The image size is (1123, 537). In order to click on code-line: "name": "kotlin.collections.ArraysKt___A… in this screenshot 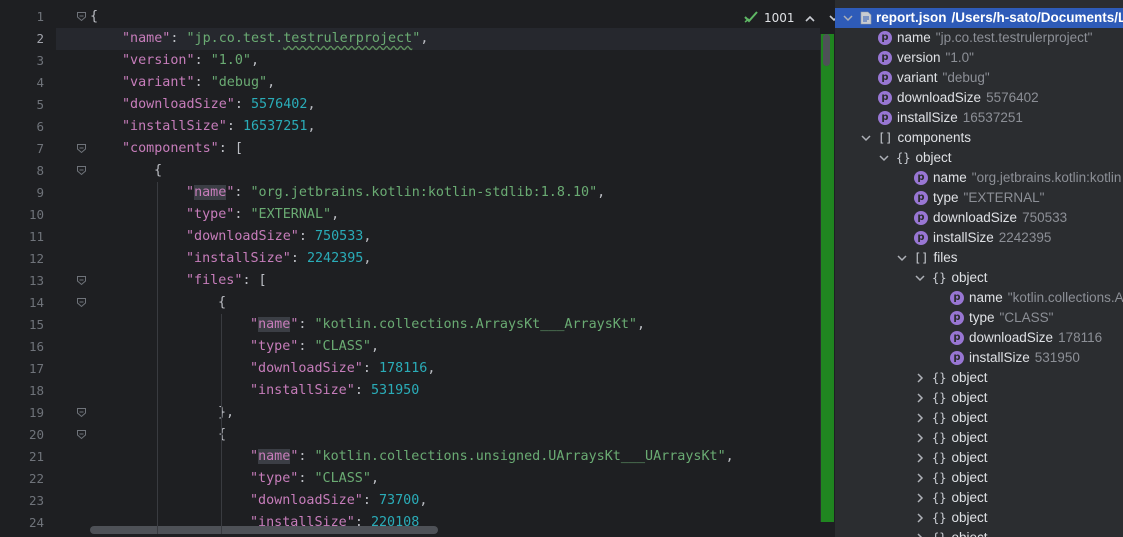, I will do `click(447, 325)`.